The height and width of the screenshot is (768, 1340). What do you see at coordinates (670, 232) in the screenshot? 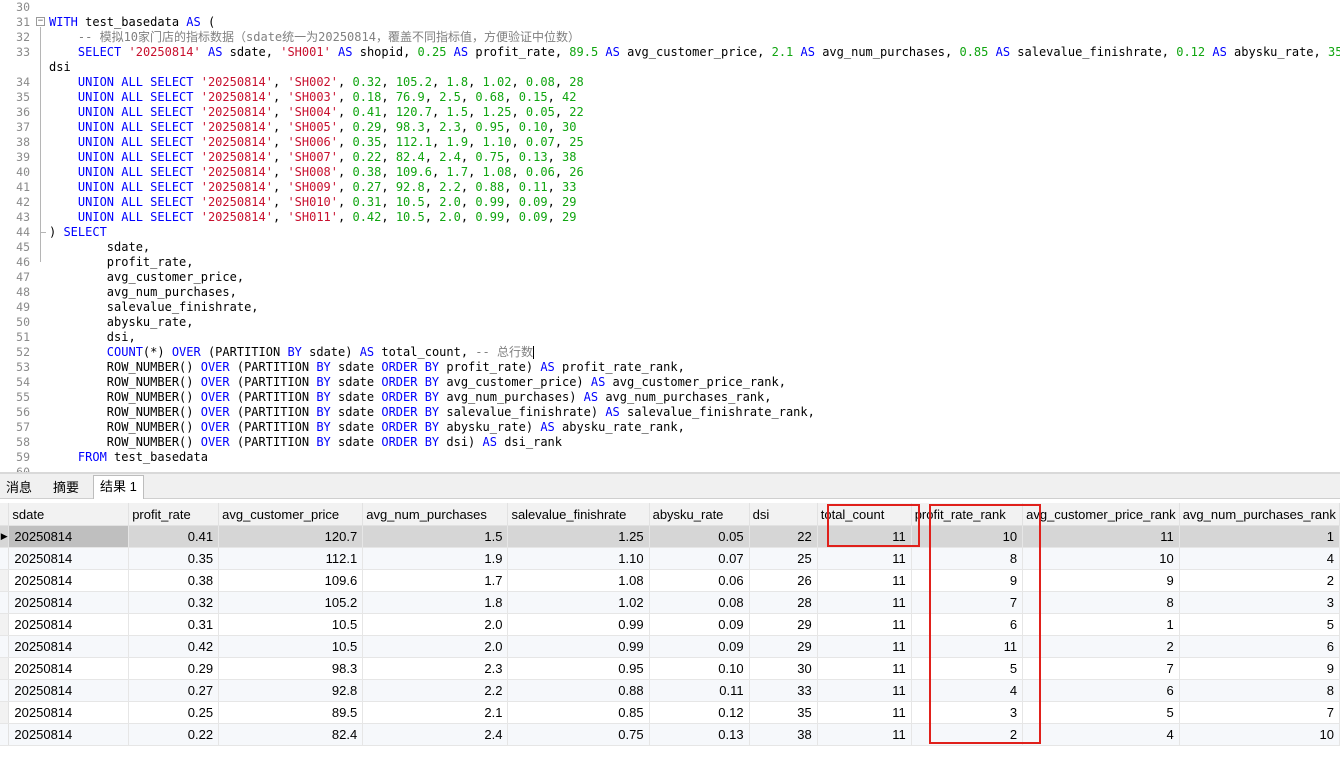
I see `code-line: 44) SELECT` at bounding box center [670, 232].